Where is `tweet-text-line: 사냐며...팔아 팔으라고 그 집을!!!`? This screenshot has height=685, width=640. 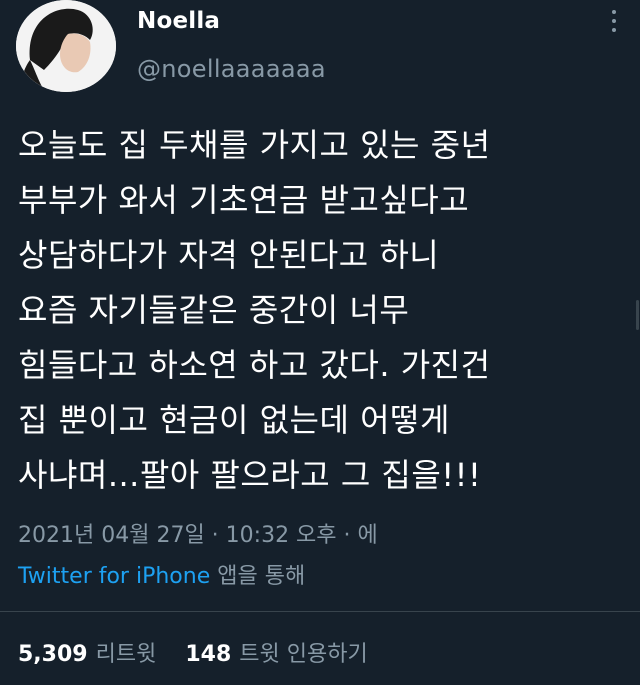
tweet-text-line: 사냐며...팔아 팔으라고 그 집을!!! is located at coordinates (250, 475).